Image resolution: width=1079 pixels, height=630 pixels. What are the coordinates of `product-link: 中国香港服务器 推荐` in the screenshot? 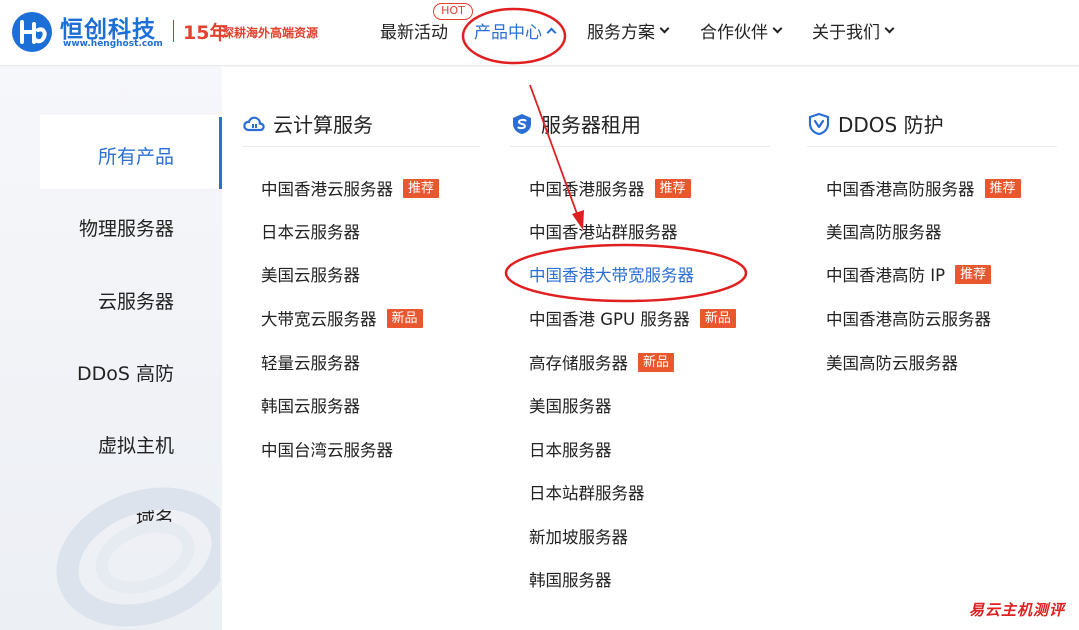 It's located at (610, 188).